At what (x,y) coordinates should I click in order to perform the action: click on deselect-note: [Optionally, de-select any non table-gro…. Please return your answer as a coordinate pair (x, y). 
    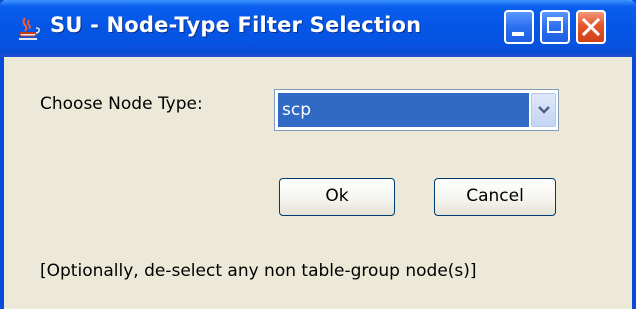
    Looking at the image, I should click on (258, 271).